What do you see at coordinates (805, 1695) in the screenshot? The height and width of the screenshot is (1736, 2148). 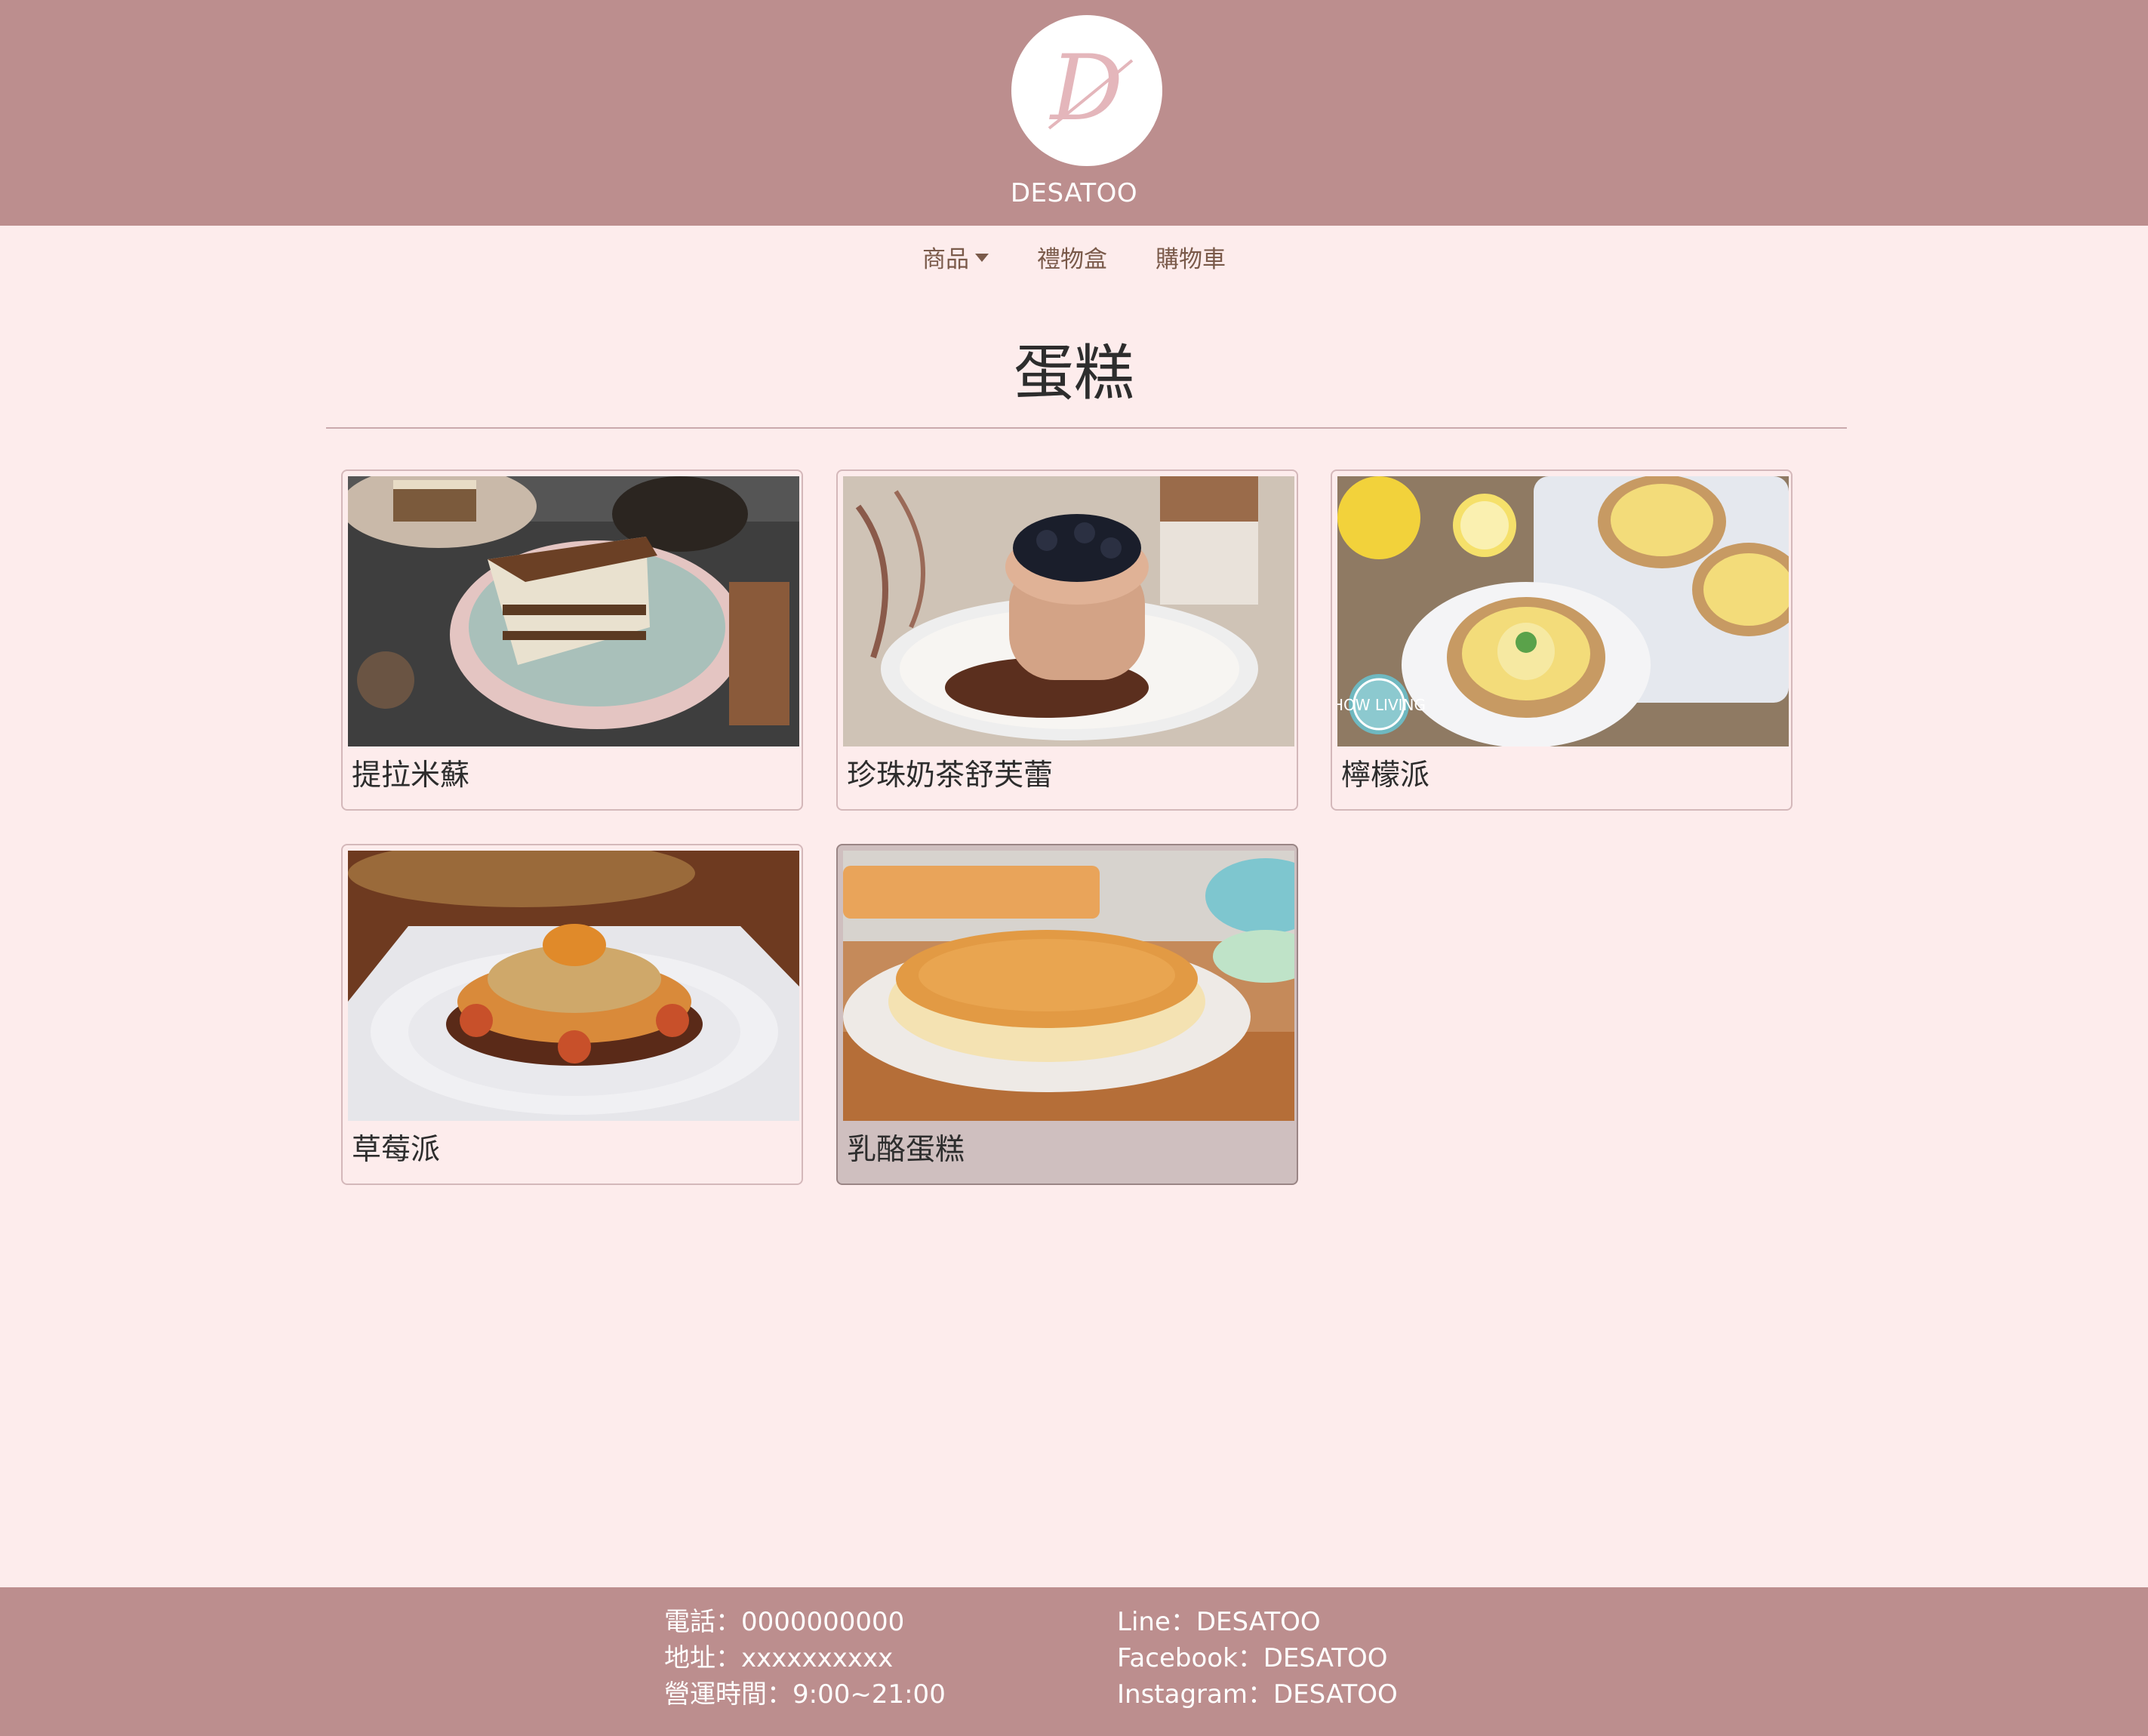 I see `footer-hours: 營運時間：9:00~21:00` at bounding box center [805, 1695].